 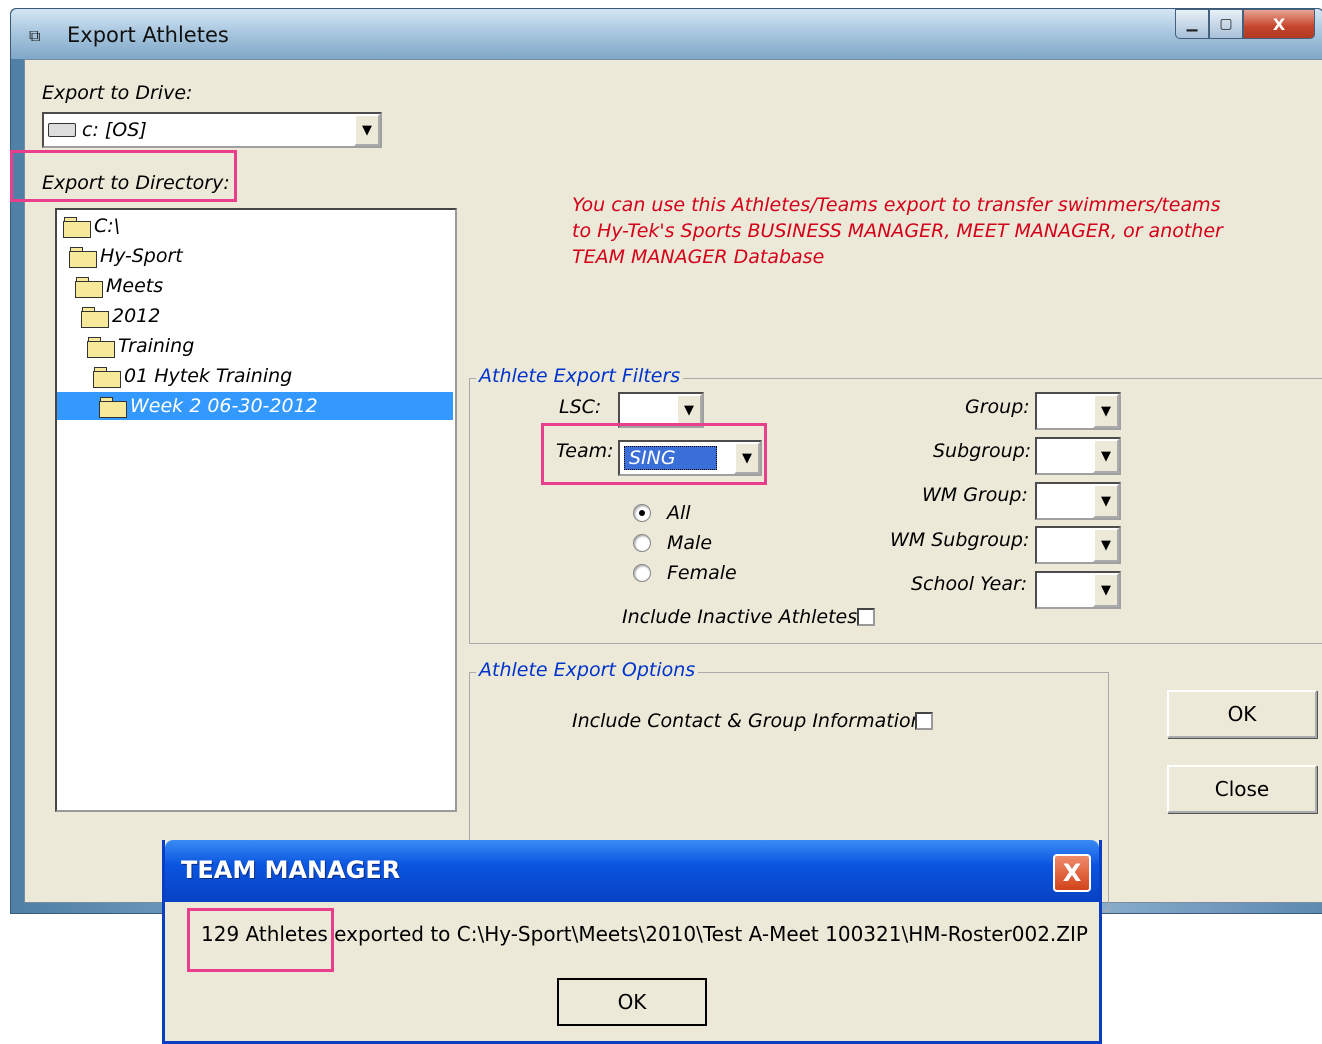 I want to click on subgroup-select: ▼, so click(x=1078, y=456).